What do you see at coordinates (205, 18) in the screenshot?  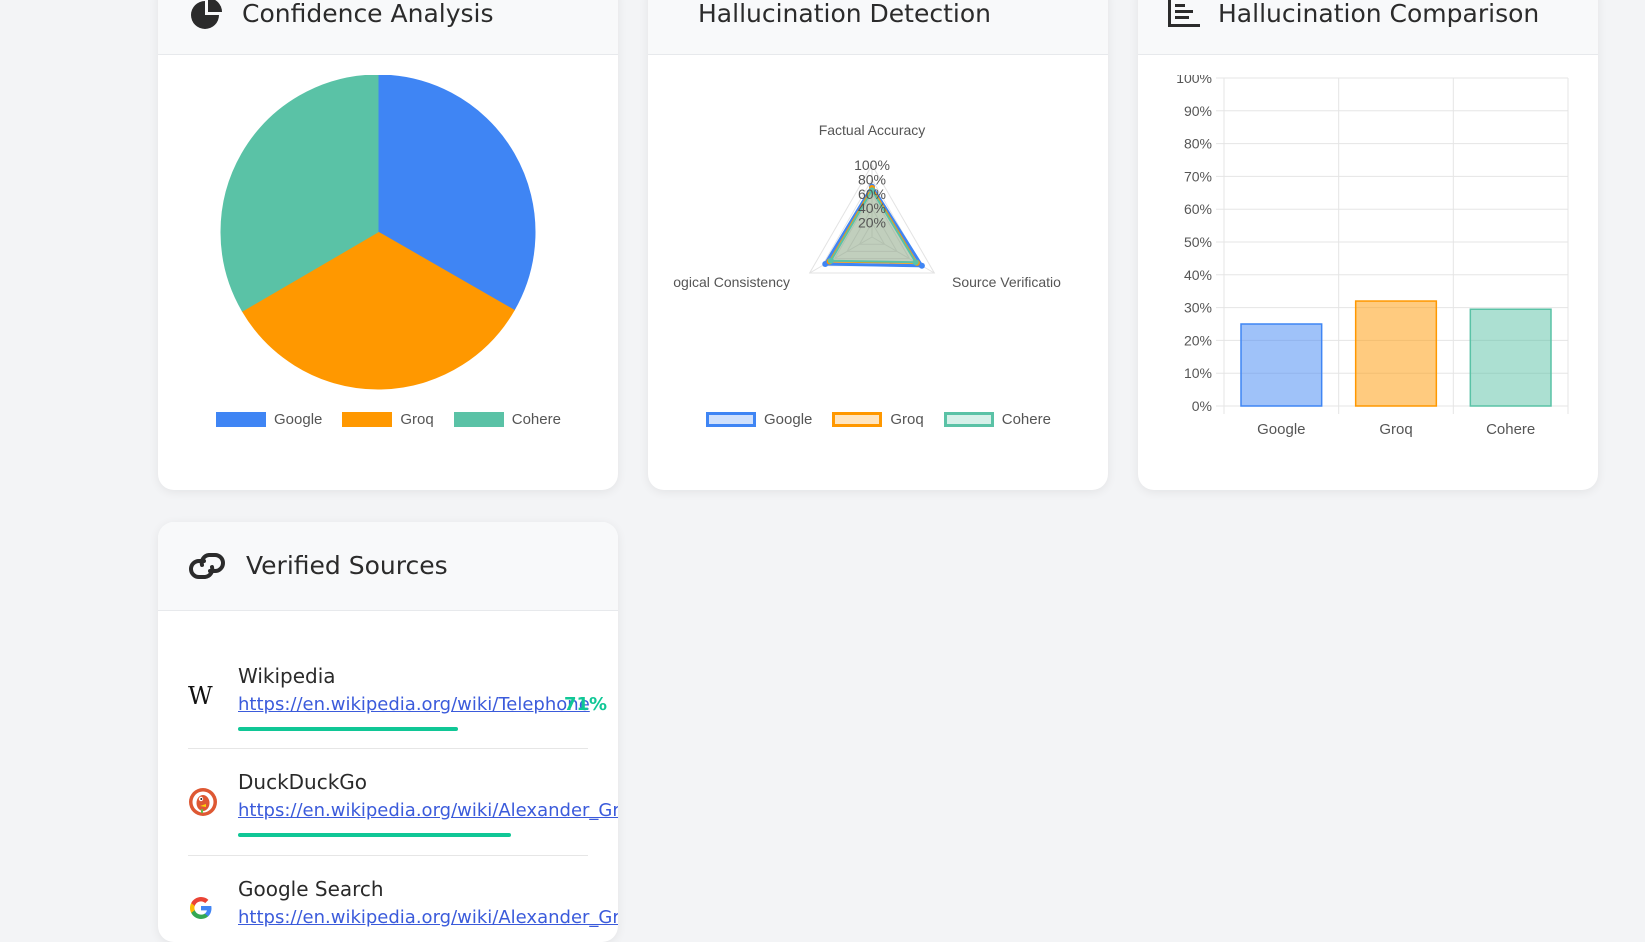 I see `pie-chart-icon` at bounding box center [205, 18].